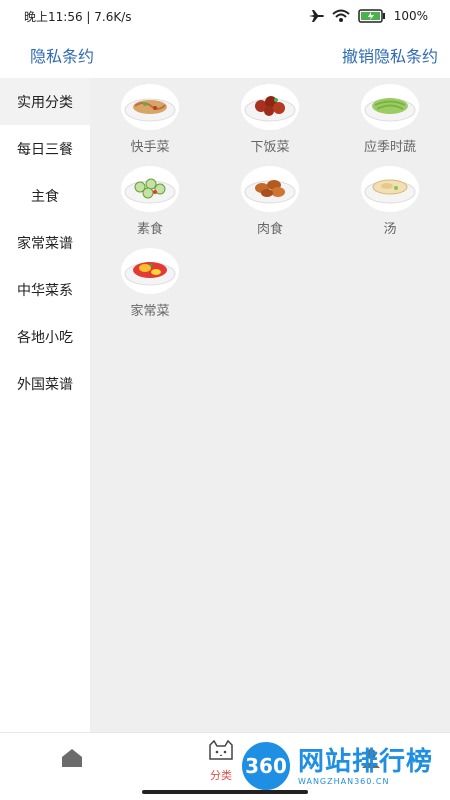 This screenshot has width=450, height=800. What do you see at coordinates (225, 55) in the screenshot?
I see `top-header: 隐私条约 撤销隐私条约` at bounding box center [225, 55].